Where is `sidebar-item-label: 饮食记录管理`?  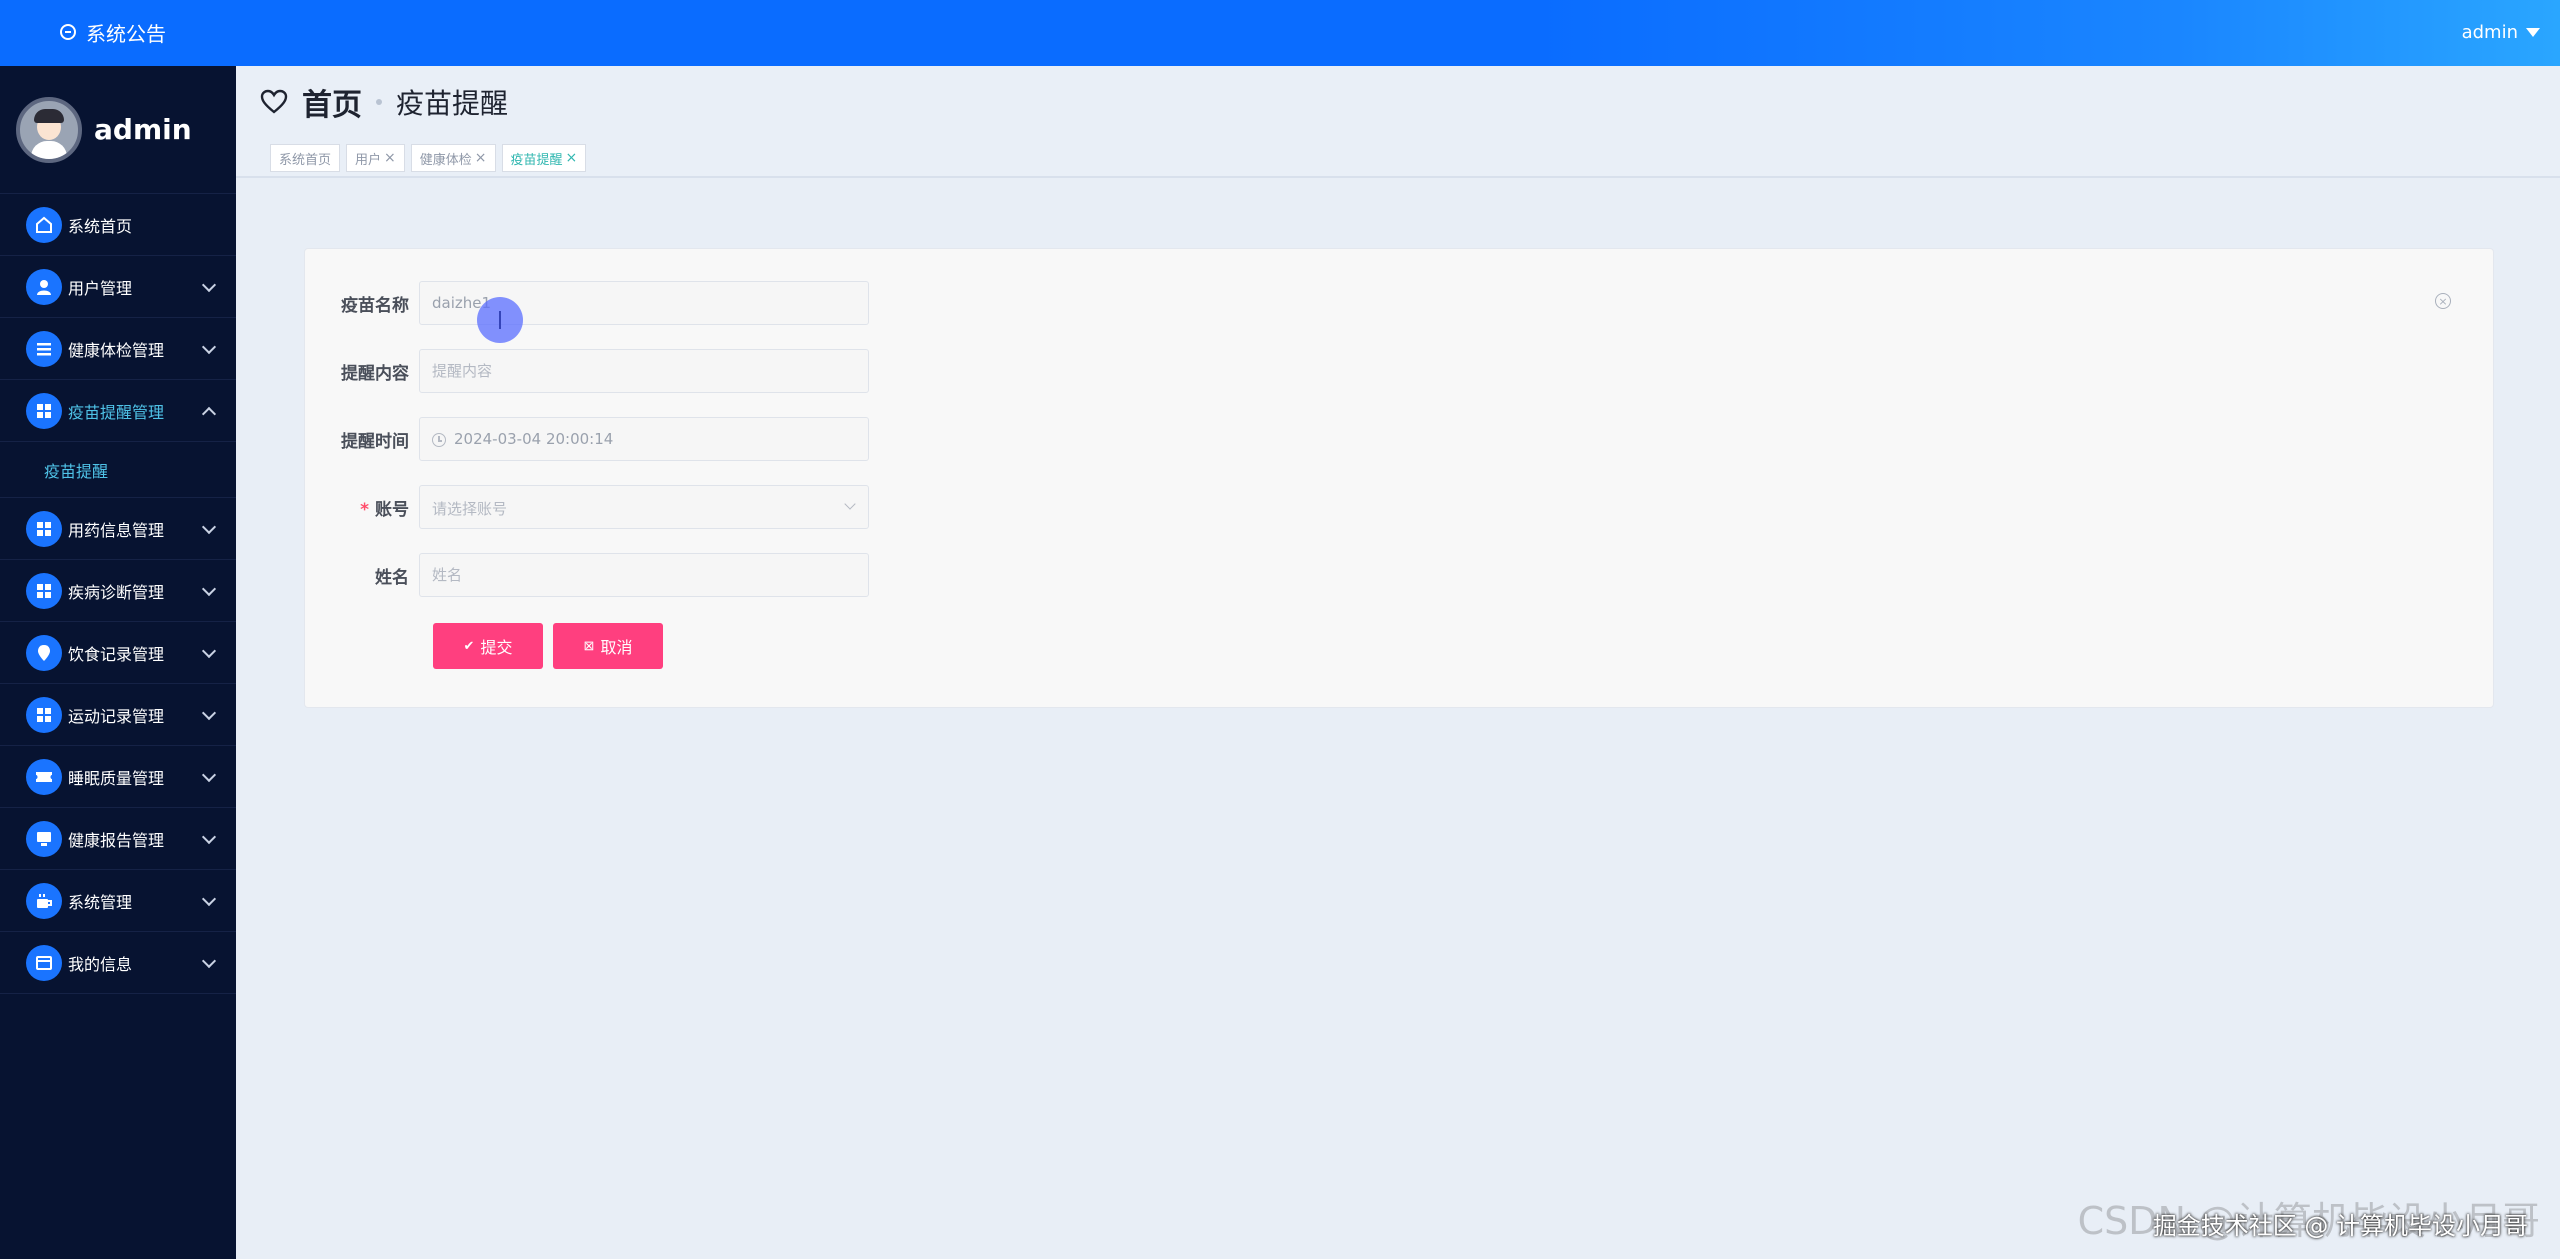
sidebar-item-label: 饮食记录管理 is located at coordinates (116, 654).